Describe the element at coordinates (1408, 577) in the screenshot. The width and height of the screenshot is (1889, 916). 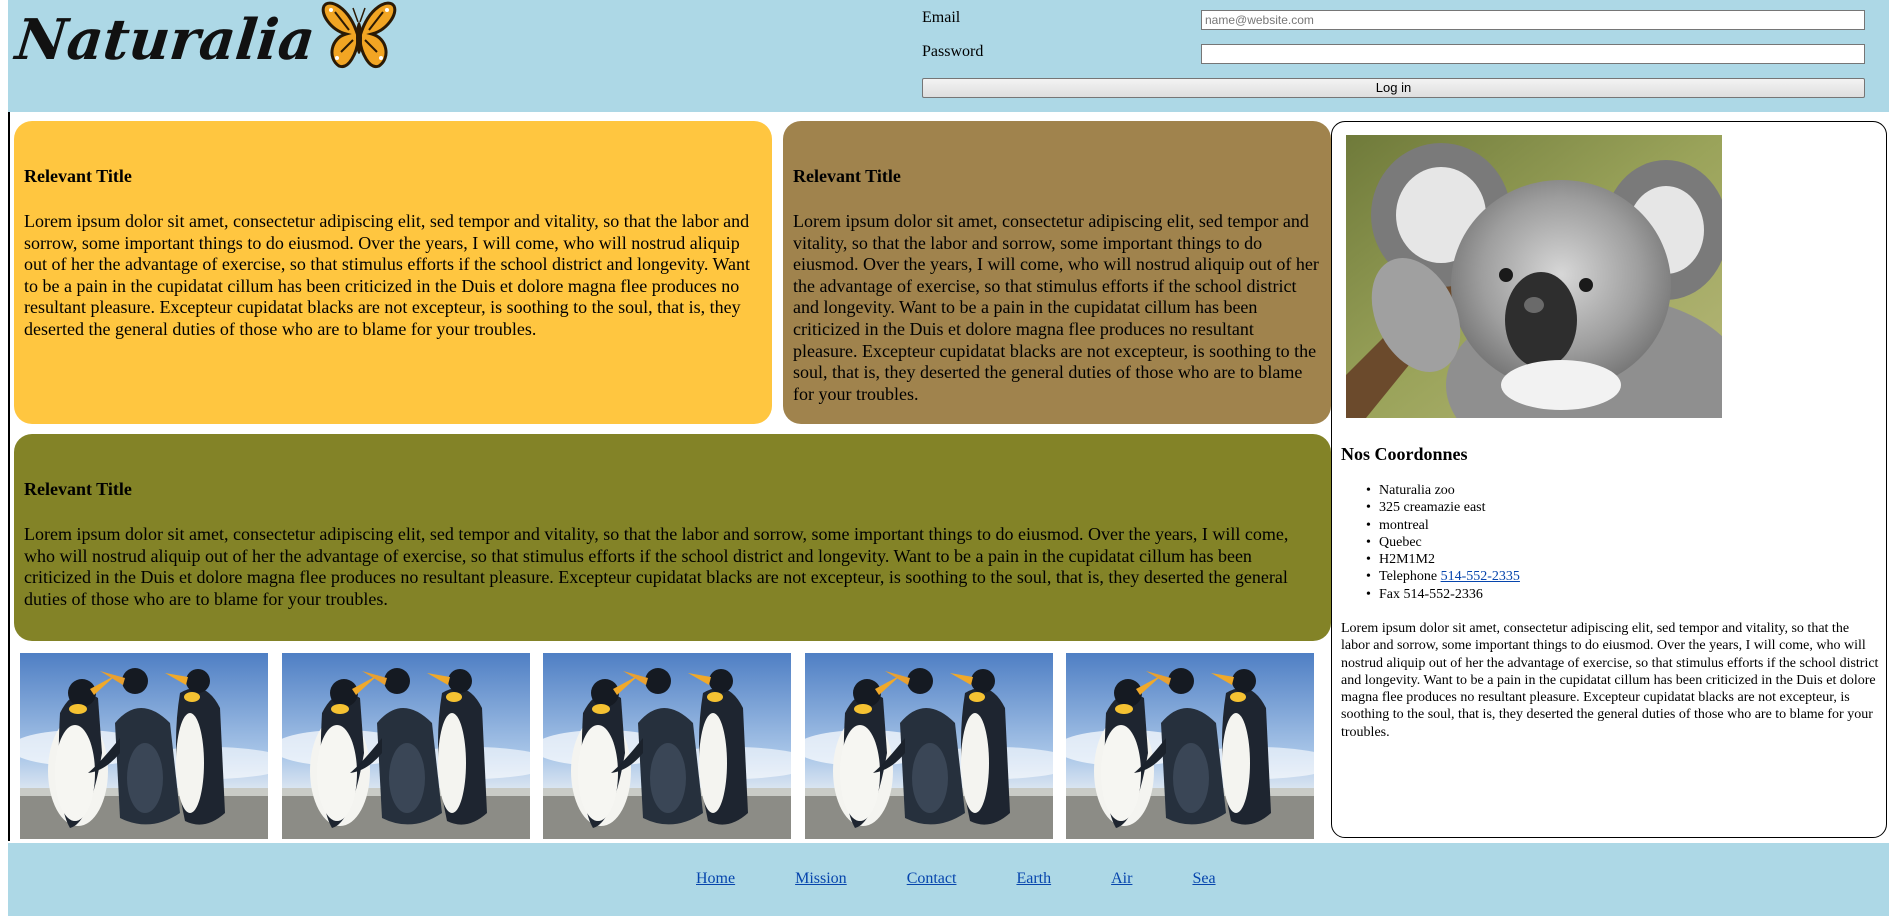
I see `phone-label: Telephone` at that location.